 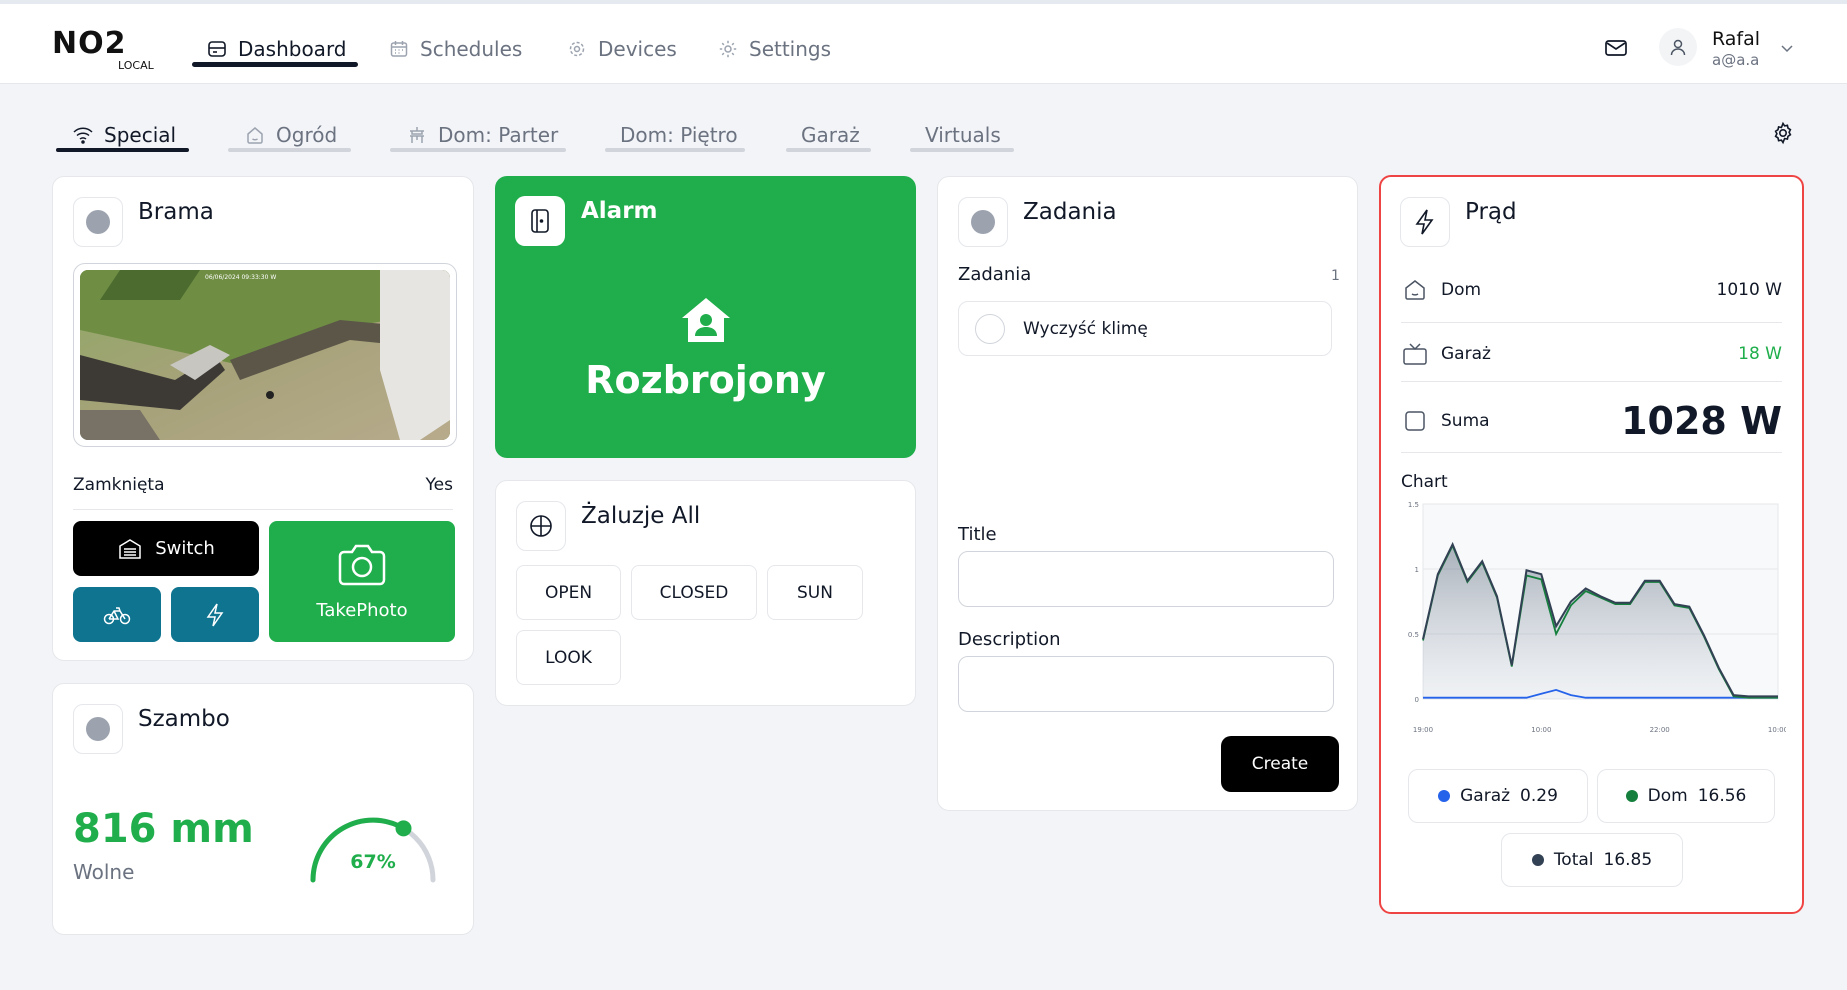 I want to click on user-name: Rafal, so click(x=1736, y=39).